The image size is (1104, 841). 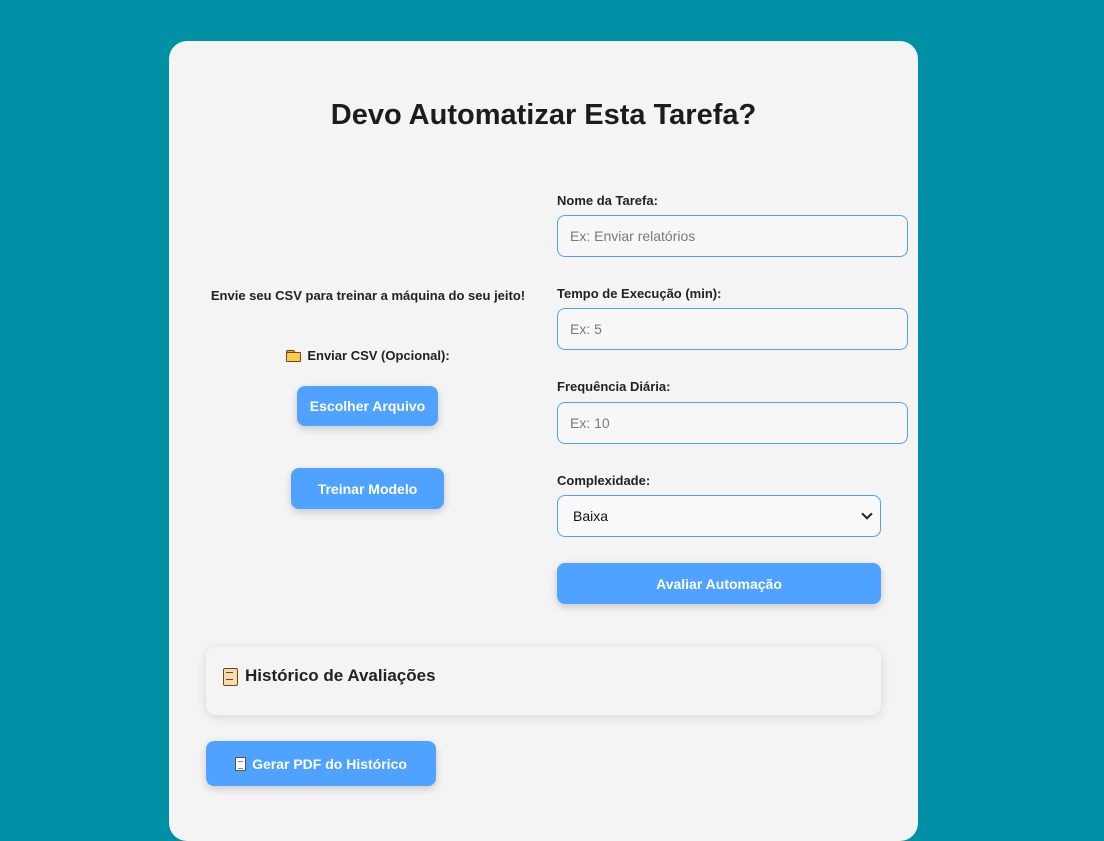 I want to click on daily-frequency-input, so click(x=732, y=423).